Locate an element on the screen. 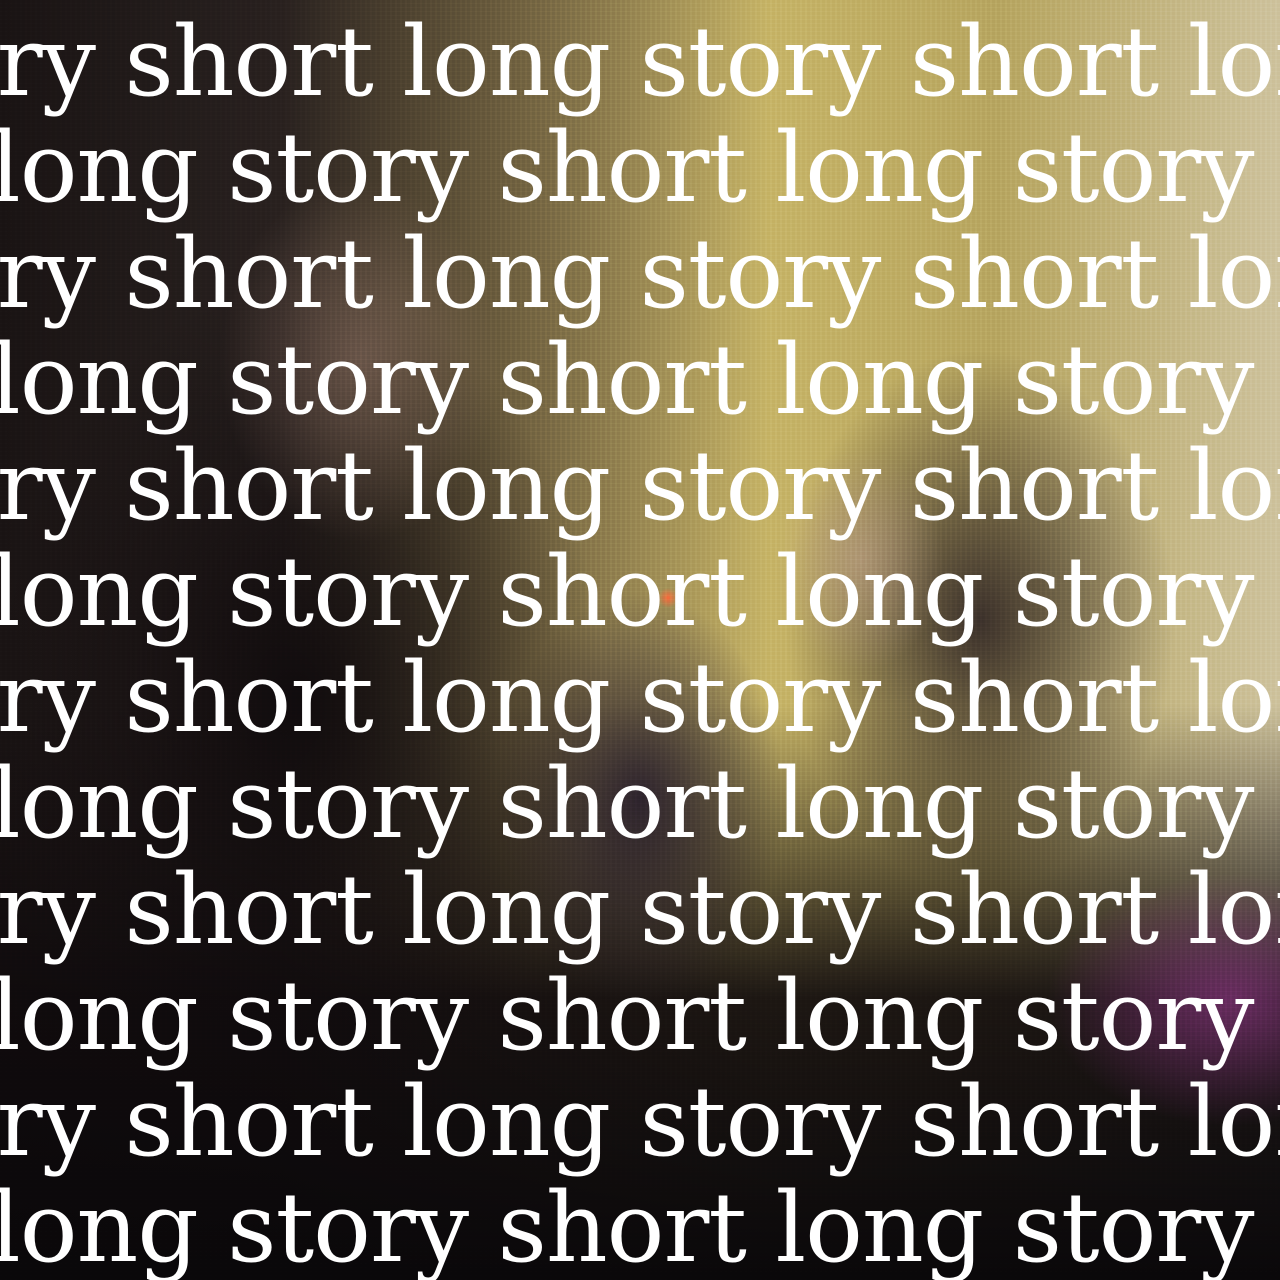  text-line-2: long story short long story sho is located at coordinates (640, 168).